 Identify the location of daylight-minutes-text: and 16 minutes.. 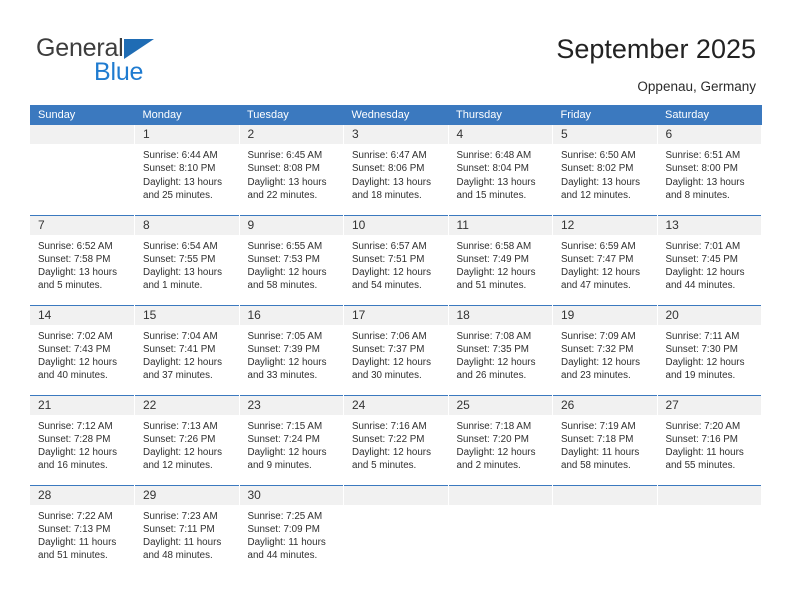
(73, 466).